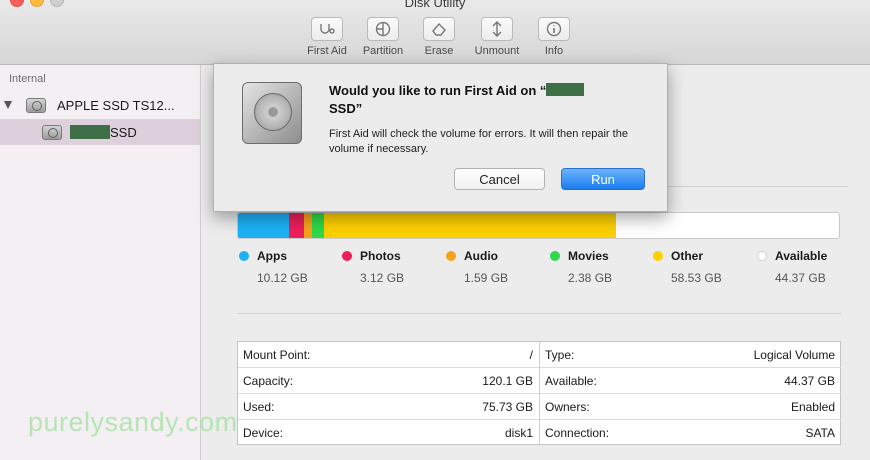 The image size is (870, 460). Describe the element at coordinates (812, 407) in the screenshot. I see `info-value: Enabled` at that location.